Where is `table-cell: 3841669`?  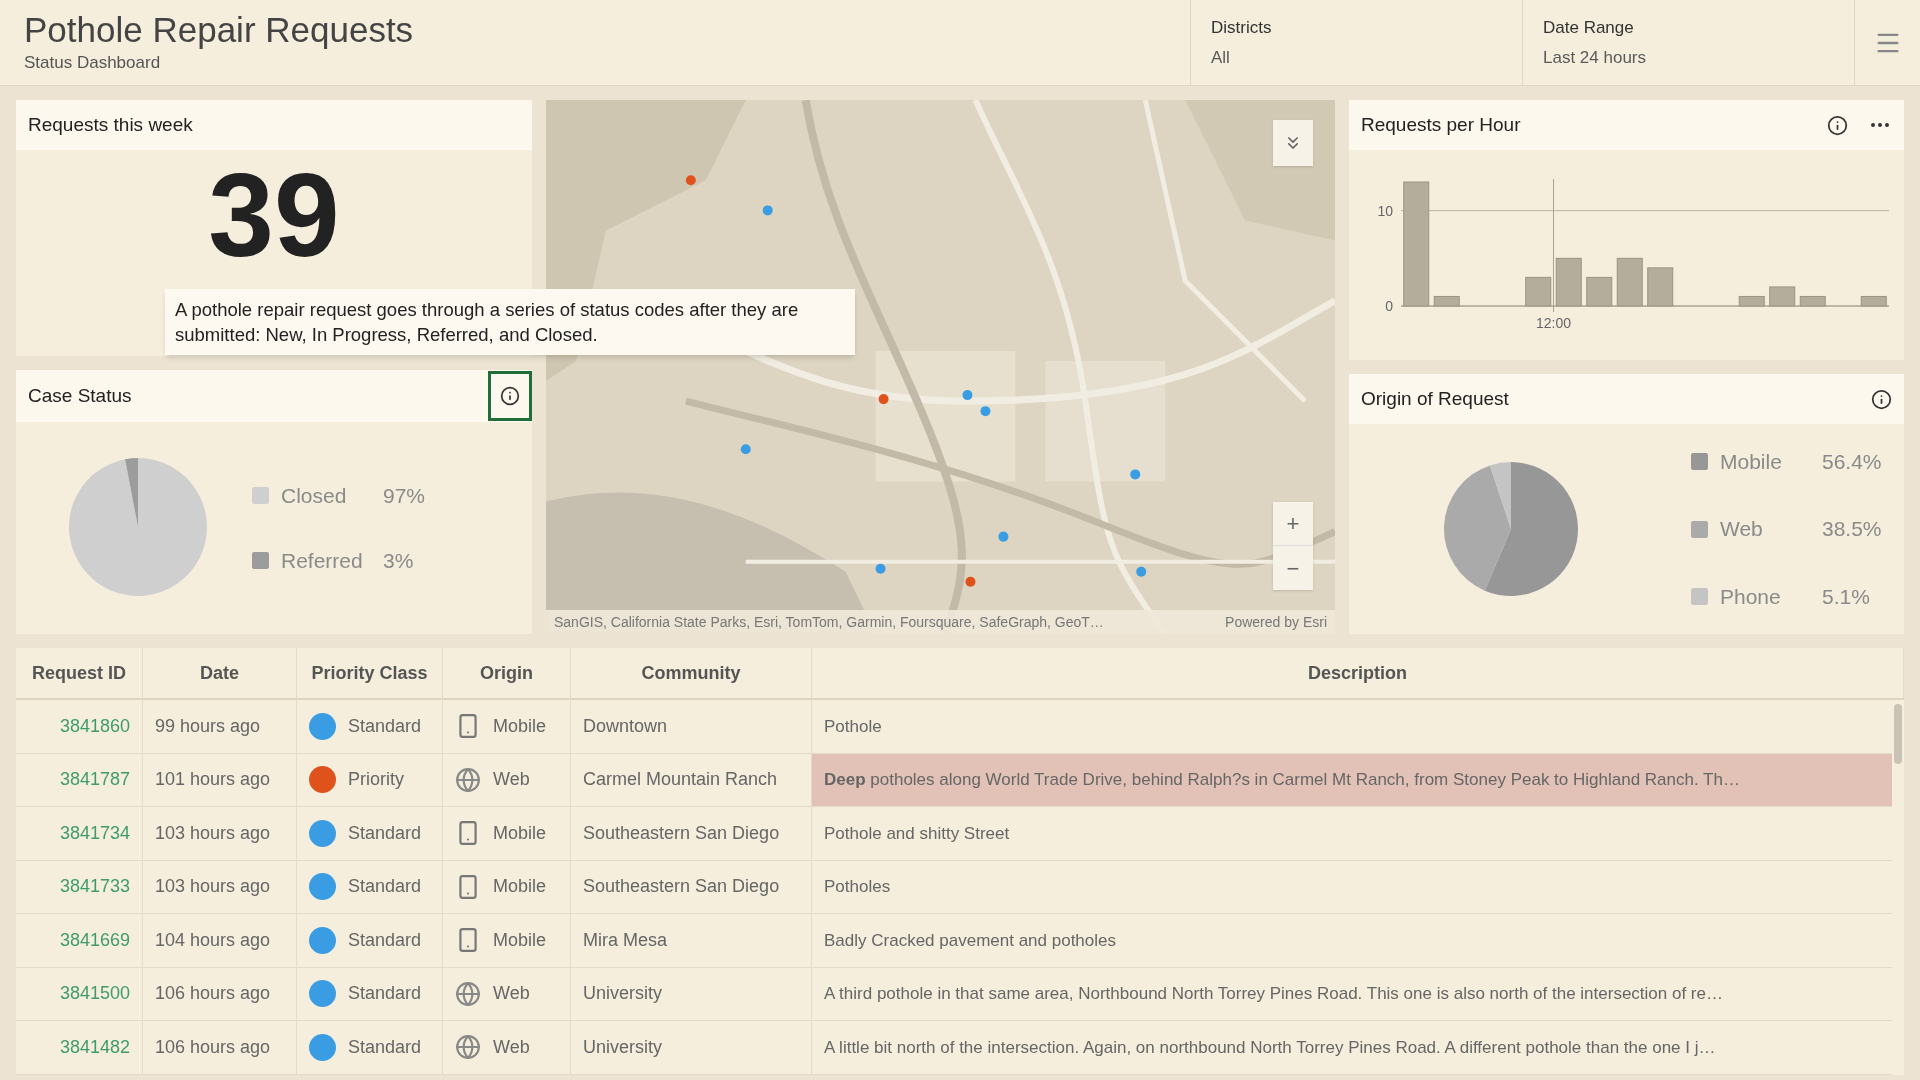 table-cell: 3841669 is located at coordinates (79, 940).